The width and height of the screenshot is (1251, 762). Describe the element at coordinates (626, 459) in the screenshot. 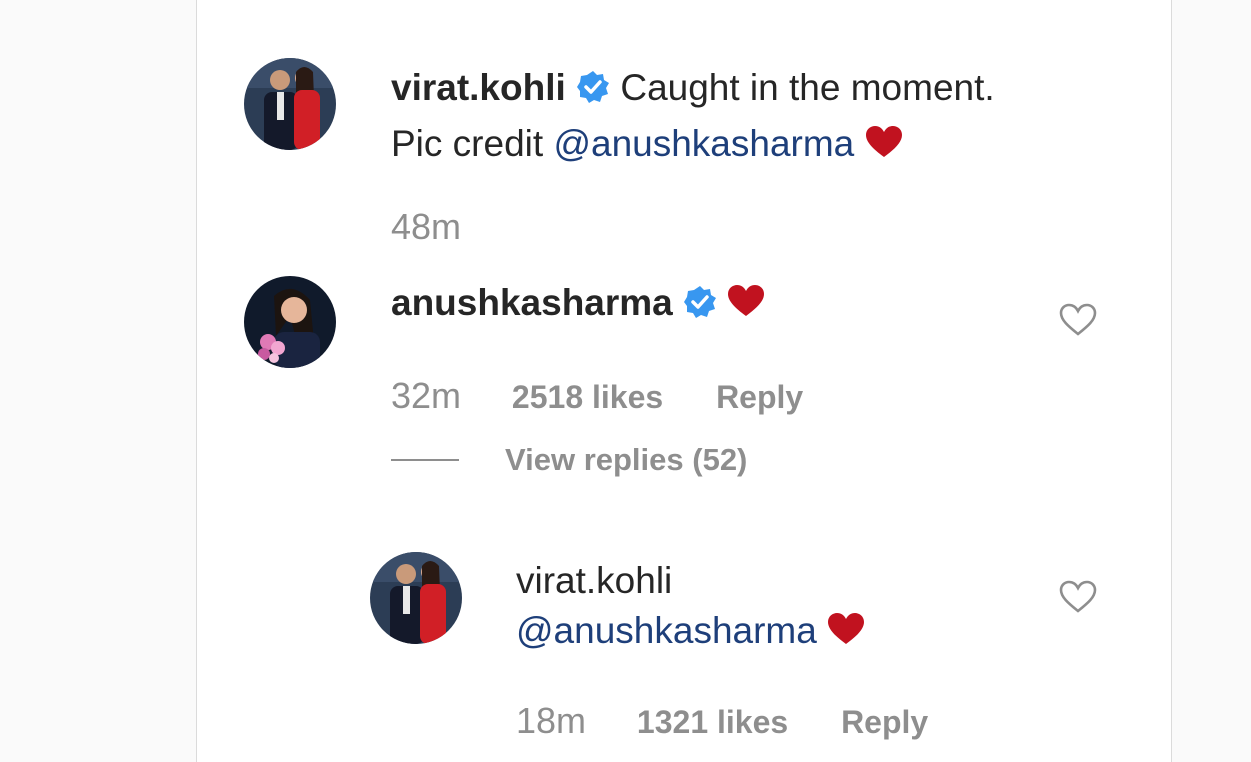

I see `view-replies-label: View replies (52)` at that location.